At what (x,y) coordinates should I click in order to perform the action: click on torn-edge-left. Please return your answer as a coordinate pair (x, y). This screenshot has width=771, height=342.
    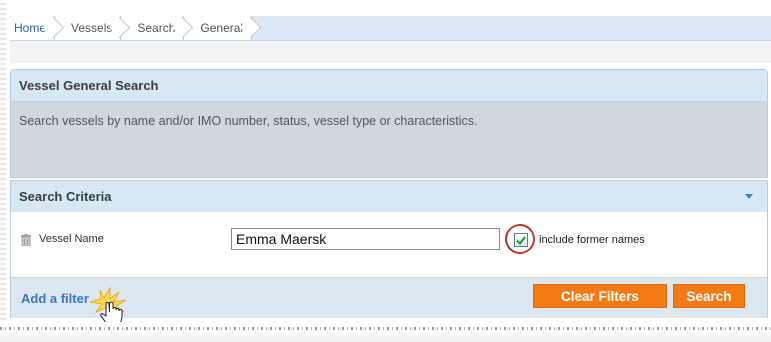
    Looking at the image, I should click on (3, 171).